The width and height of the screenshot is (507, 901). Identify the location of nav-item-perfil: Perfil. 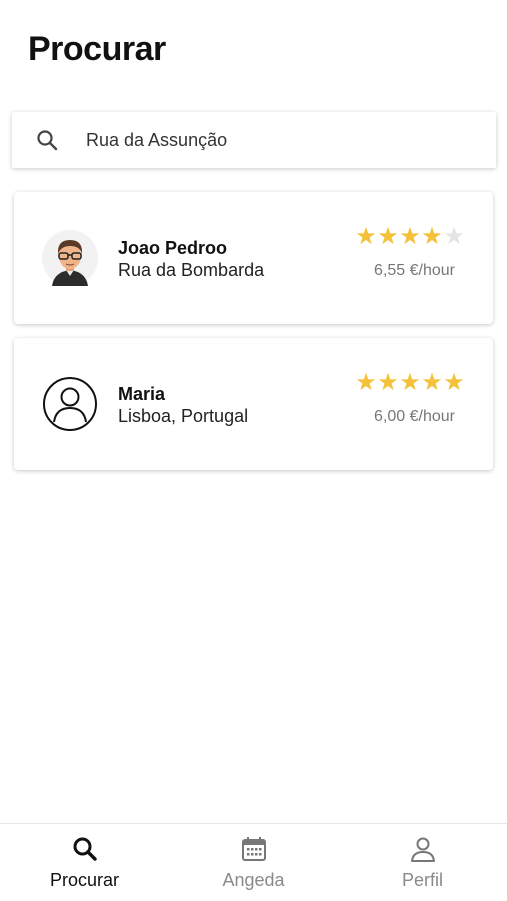
(422, 862).